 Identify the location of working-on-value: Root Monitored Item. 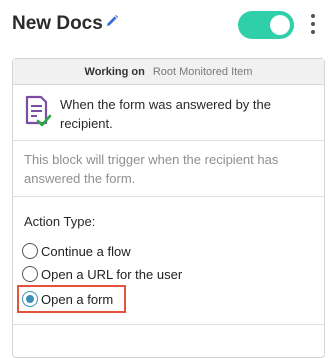
(203, 72).